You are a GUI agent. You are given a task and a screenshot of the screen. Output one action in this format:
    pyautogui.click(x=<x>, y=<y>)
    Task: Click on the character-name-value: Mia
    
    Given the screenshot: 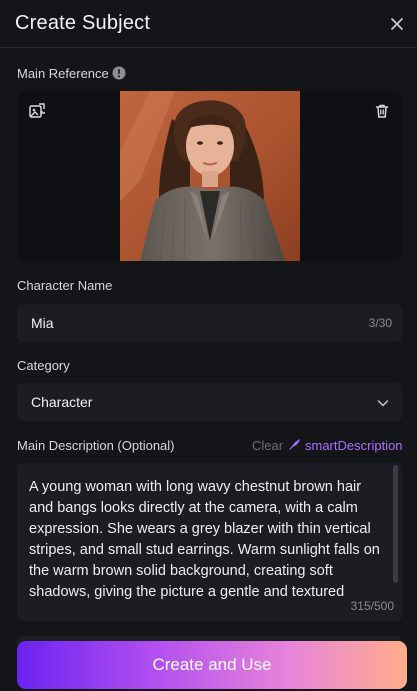 What is the action you would take?
    pyautogui.click(x=42, y=323)
    